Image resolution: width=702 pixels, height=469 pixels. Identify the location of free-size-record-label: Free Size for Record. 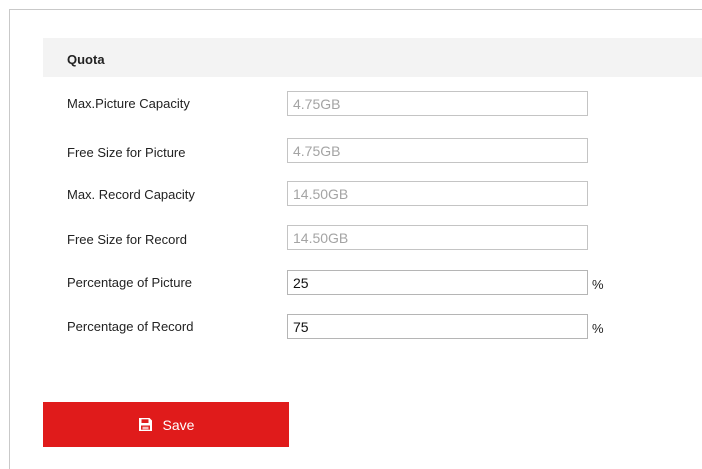
(127, 239).